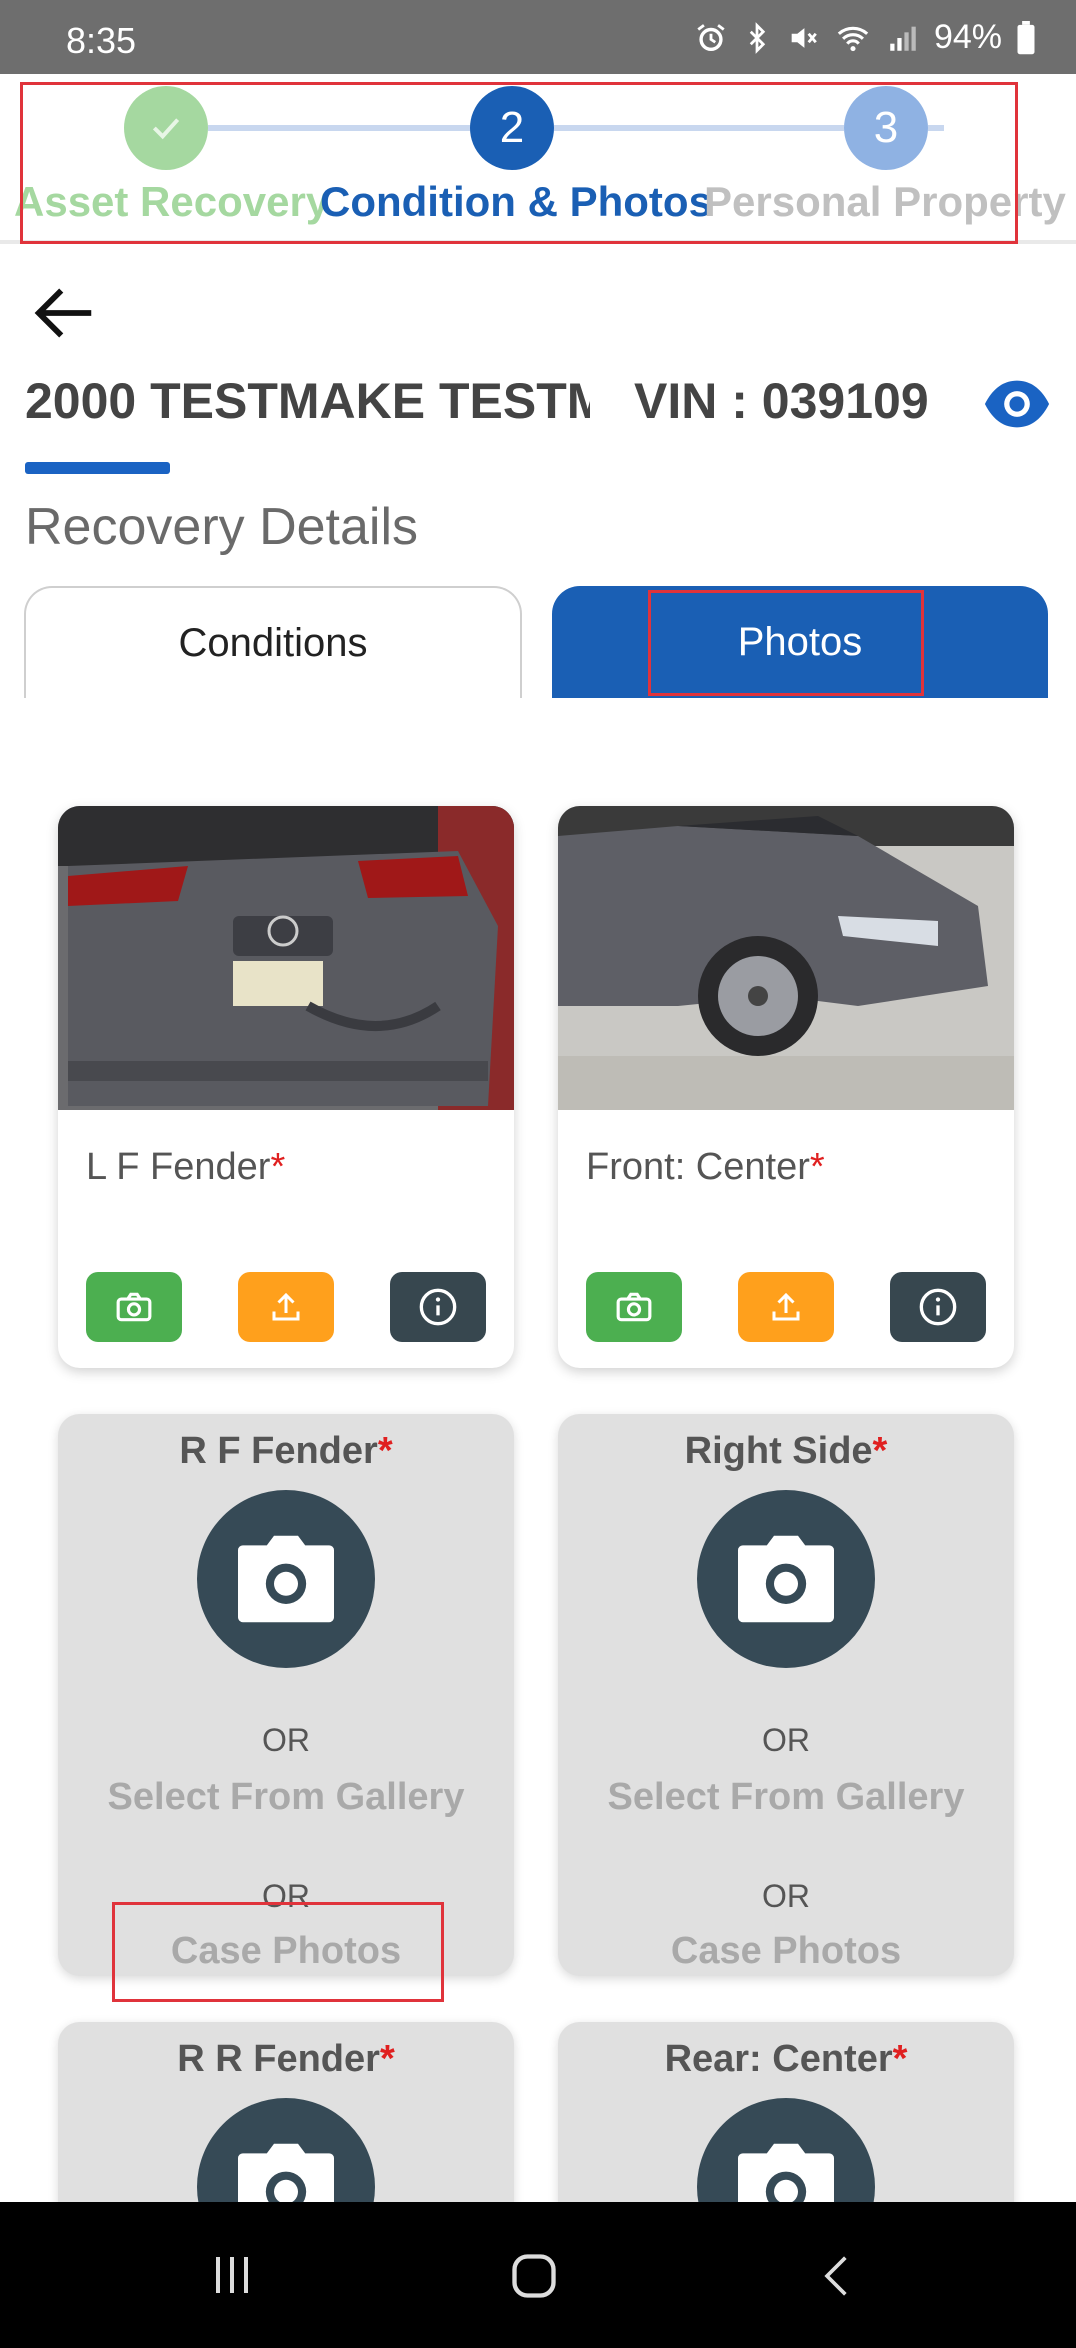 The image size is (1076, 2348). I want to click on status-icons: 94%, so click(865, 37).